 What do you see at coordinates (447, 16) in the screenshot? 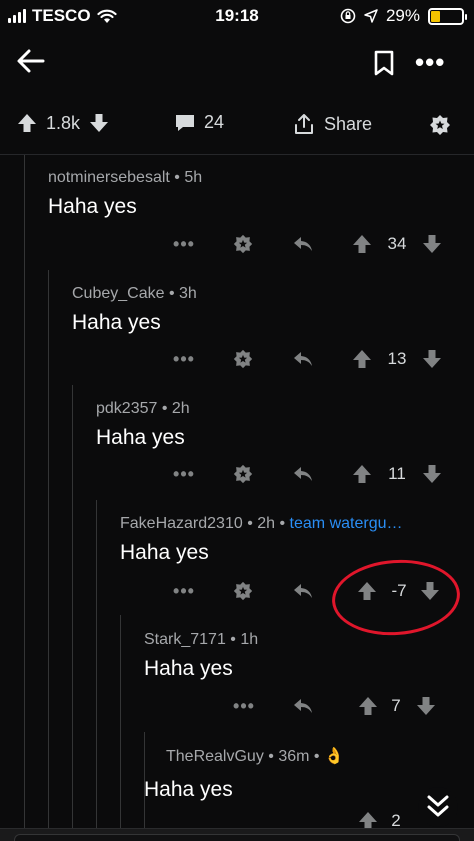
I see `battery-icon` at bounding box center [447, 16].